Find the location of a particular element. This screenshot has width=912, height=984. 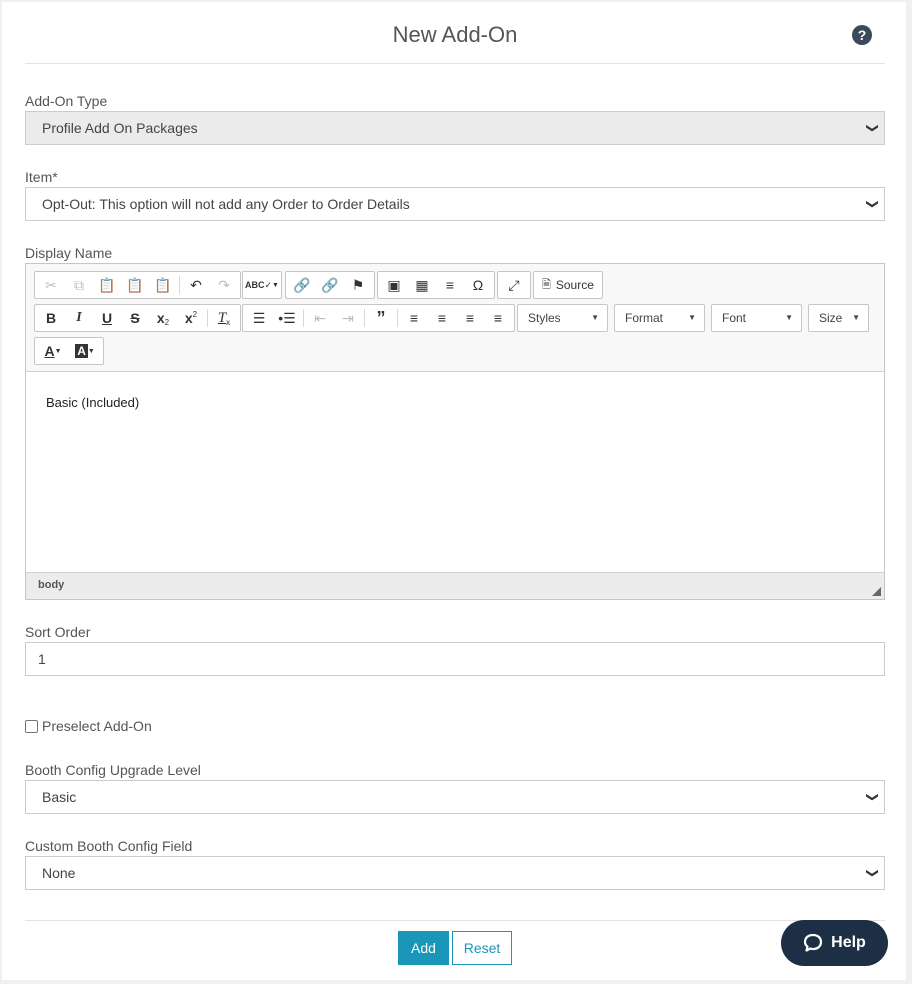

redo-icon: ↷ is located at coordinates (224, 285).